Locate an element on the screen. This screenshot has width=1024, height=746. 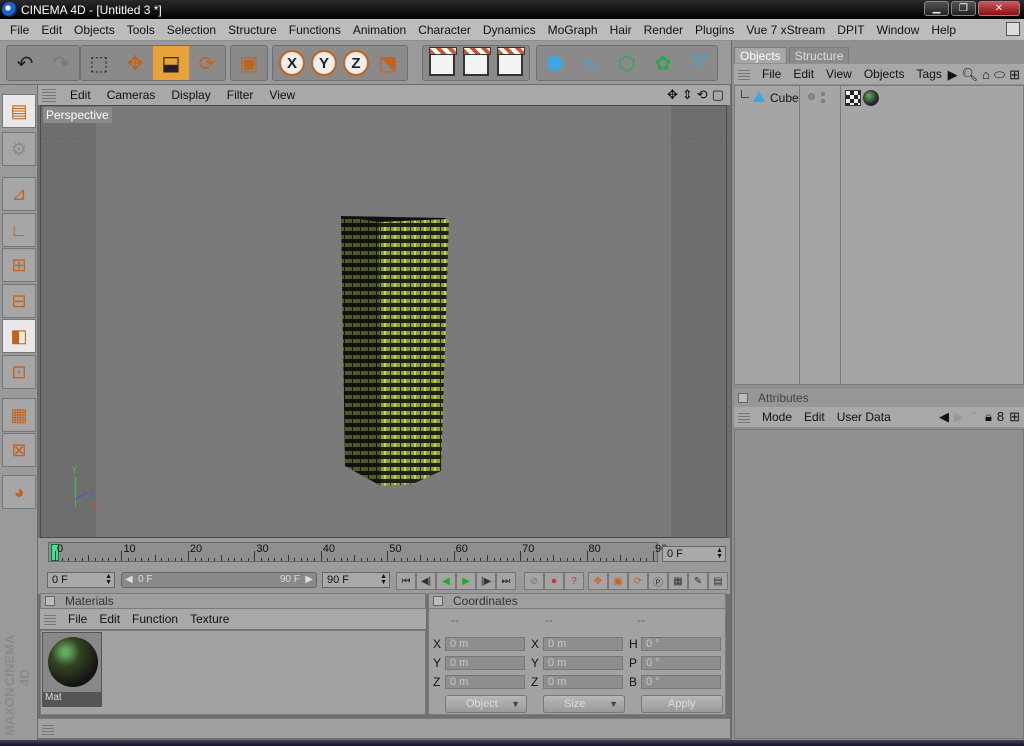
menu-help: Help is located at coordinates (943, 30).